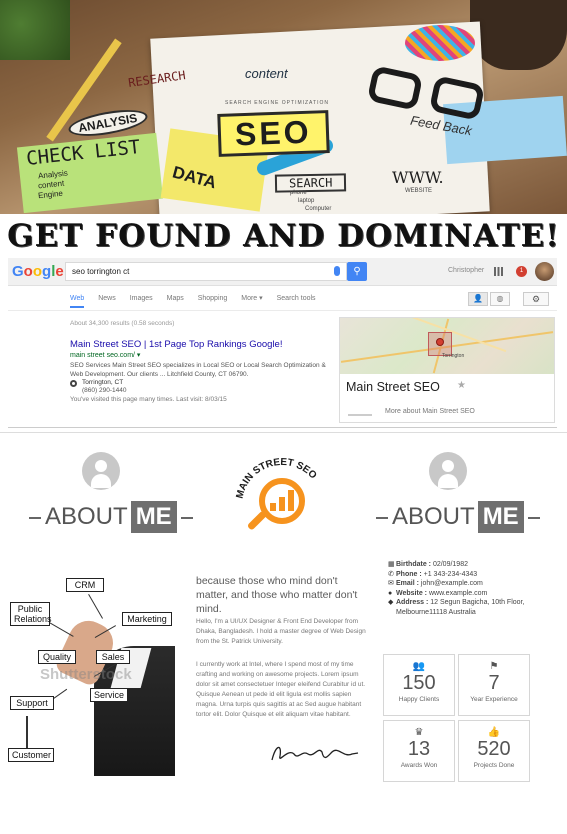 The image size is (567, 834). What do you see at coordinates (447, 346) in the screenshot?
I see `map-thumbnail: Torrington` at bounding box center [447, 346].